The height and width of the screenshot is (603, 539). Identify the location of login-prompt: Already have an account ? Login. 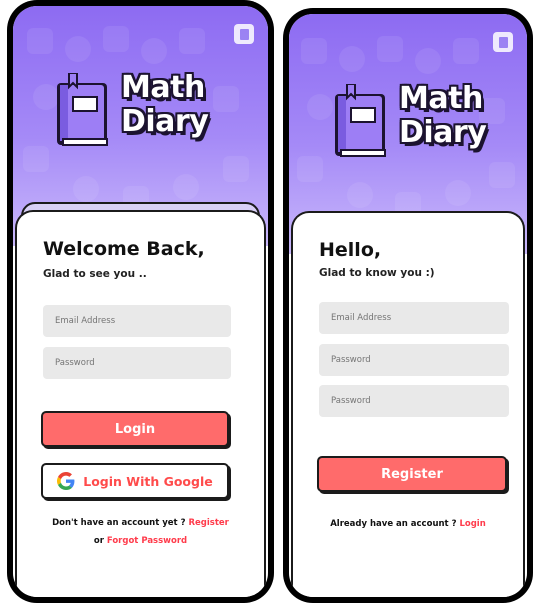
(408, 524).